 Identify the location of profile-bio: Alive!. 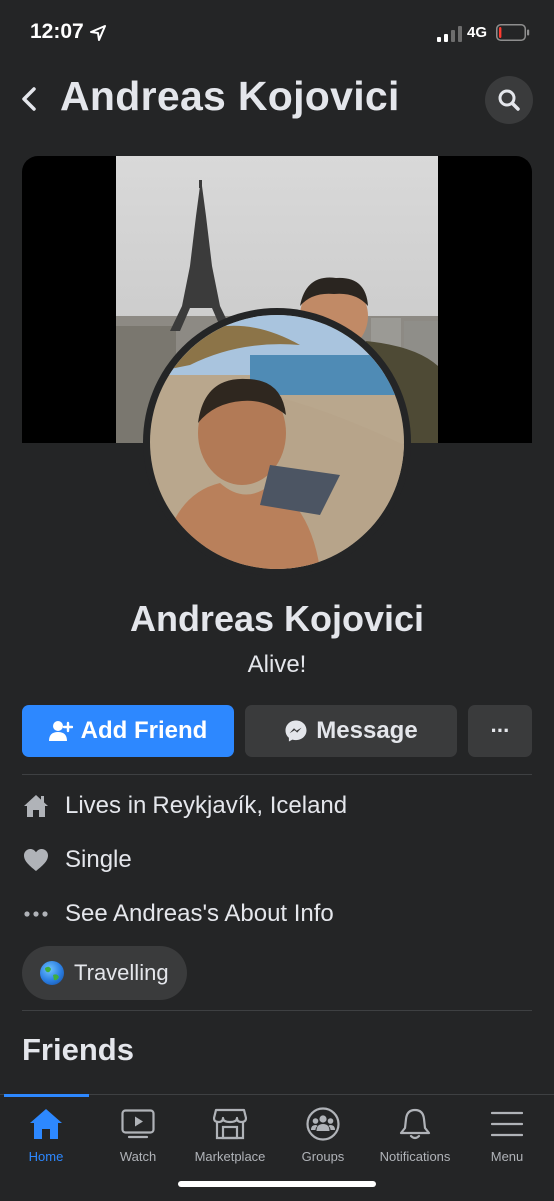
(277, 664).